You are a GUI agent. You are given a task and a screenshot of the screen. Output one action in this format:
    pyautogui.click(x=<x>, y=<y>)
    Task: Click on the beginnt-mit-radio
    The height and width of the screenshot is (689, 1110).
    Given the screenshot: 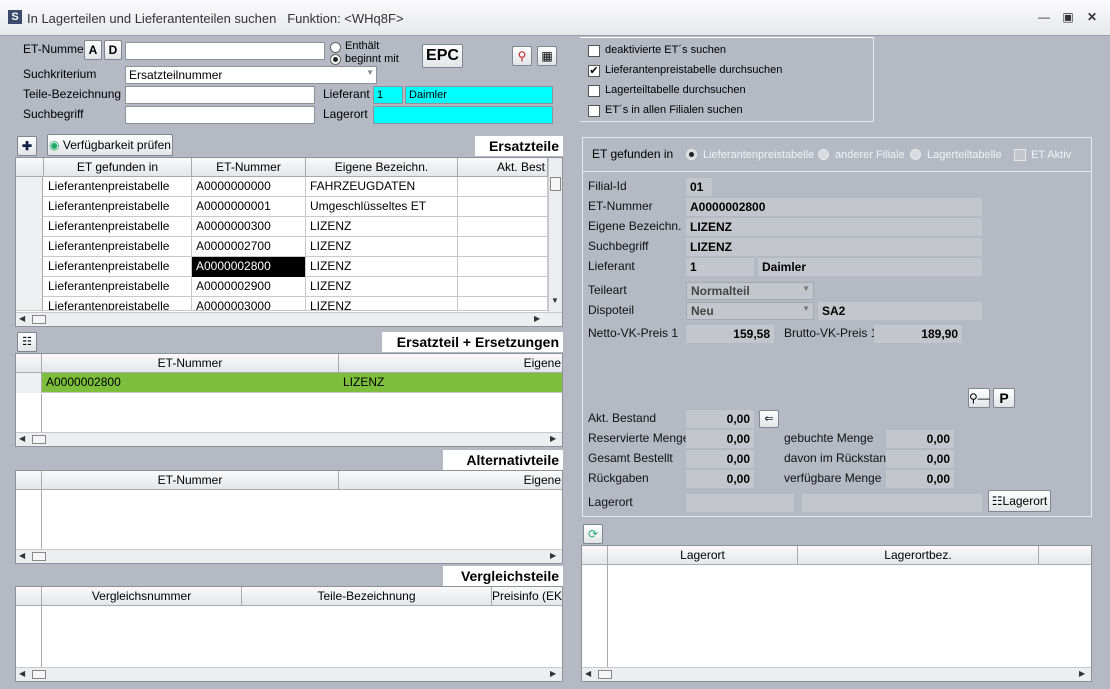 What is the action you would take?
    pyautogui.click(x=335, y=59)
    